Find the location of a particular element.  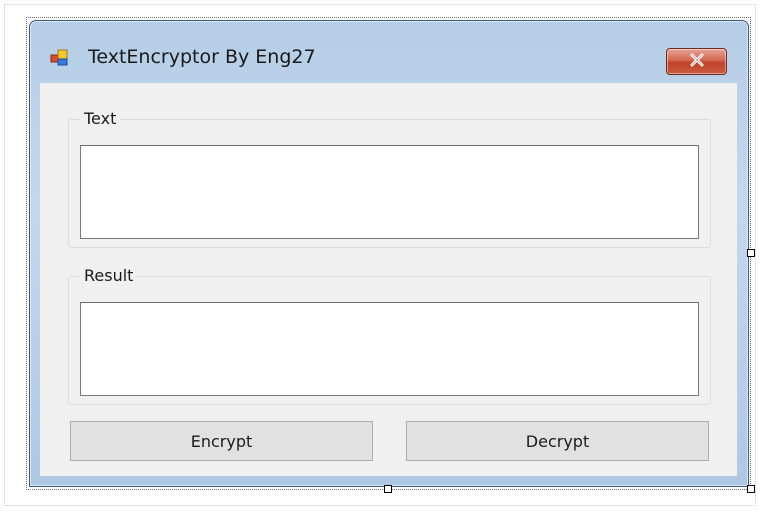

text-input is located at coordinates (389, 192).